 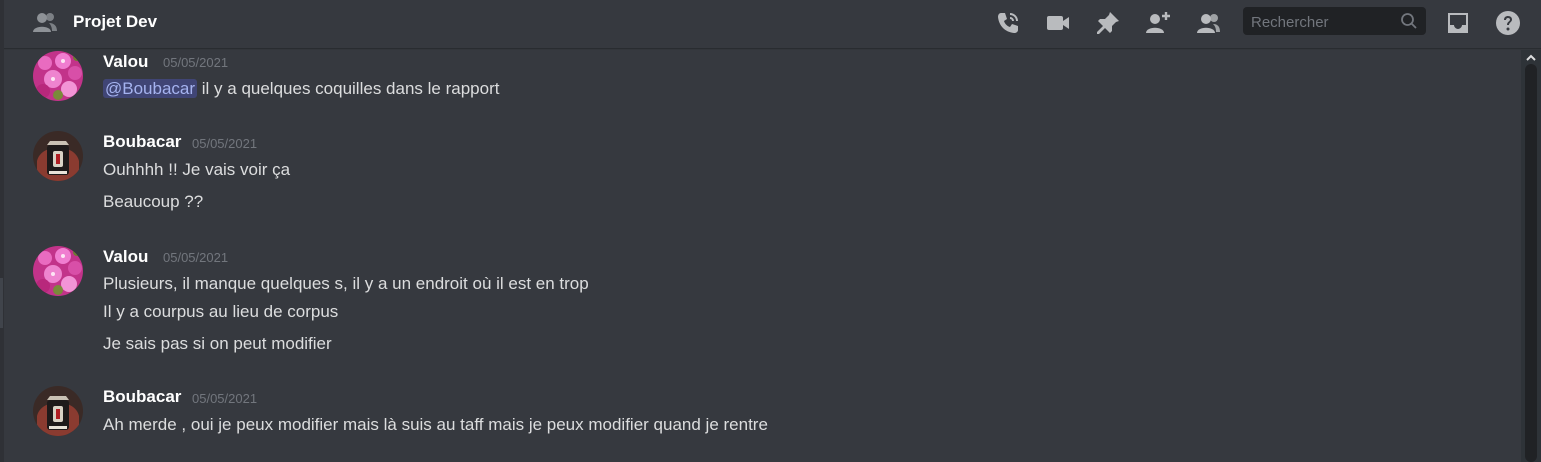 I want to click on pinned-messages-button, so click(x=1108, y=23).